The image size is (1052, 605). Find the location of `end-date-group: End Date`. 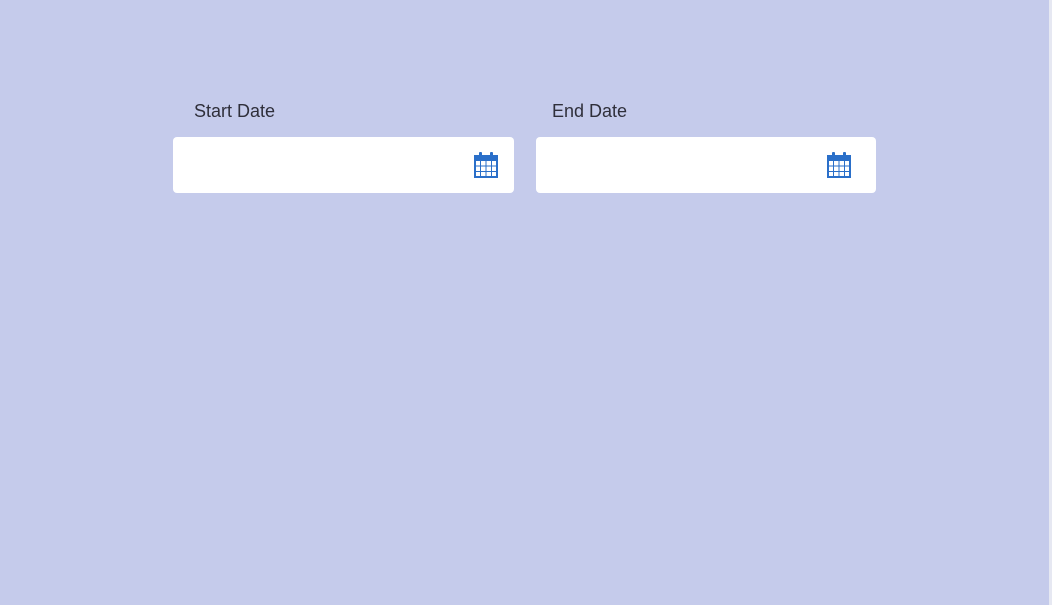

end-date-group: End Date is located at coordinates (706, 146).